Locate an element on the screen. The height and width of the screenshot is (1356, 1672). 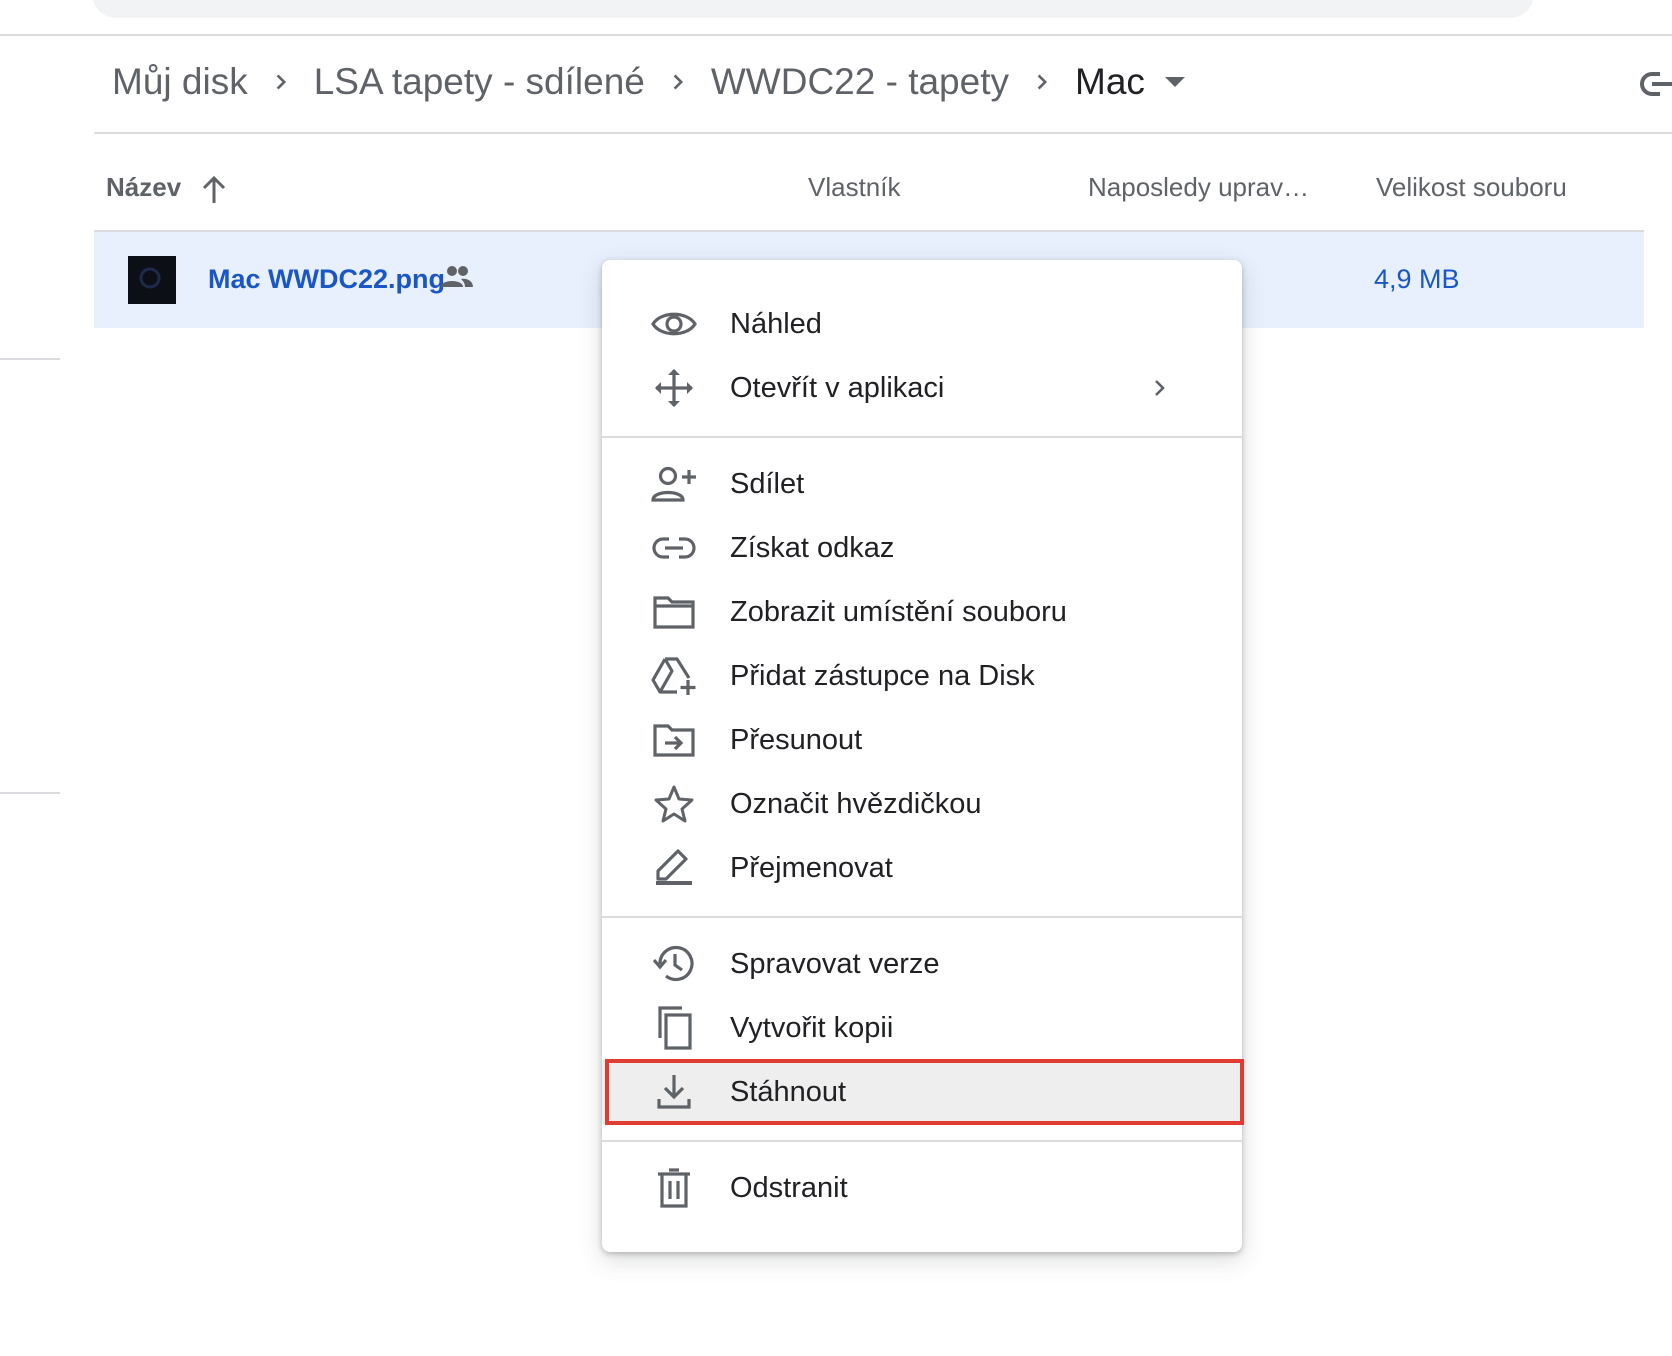
menu-item-label: Získat odkaz is located at coordinates (812, 548).